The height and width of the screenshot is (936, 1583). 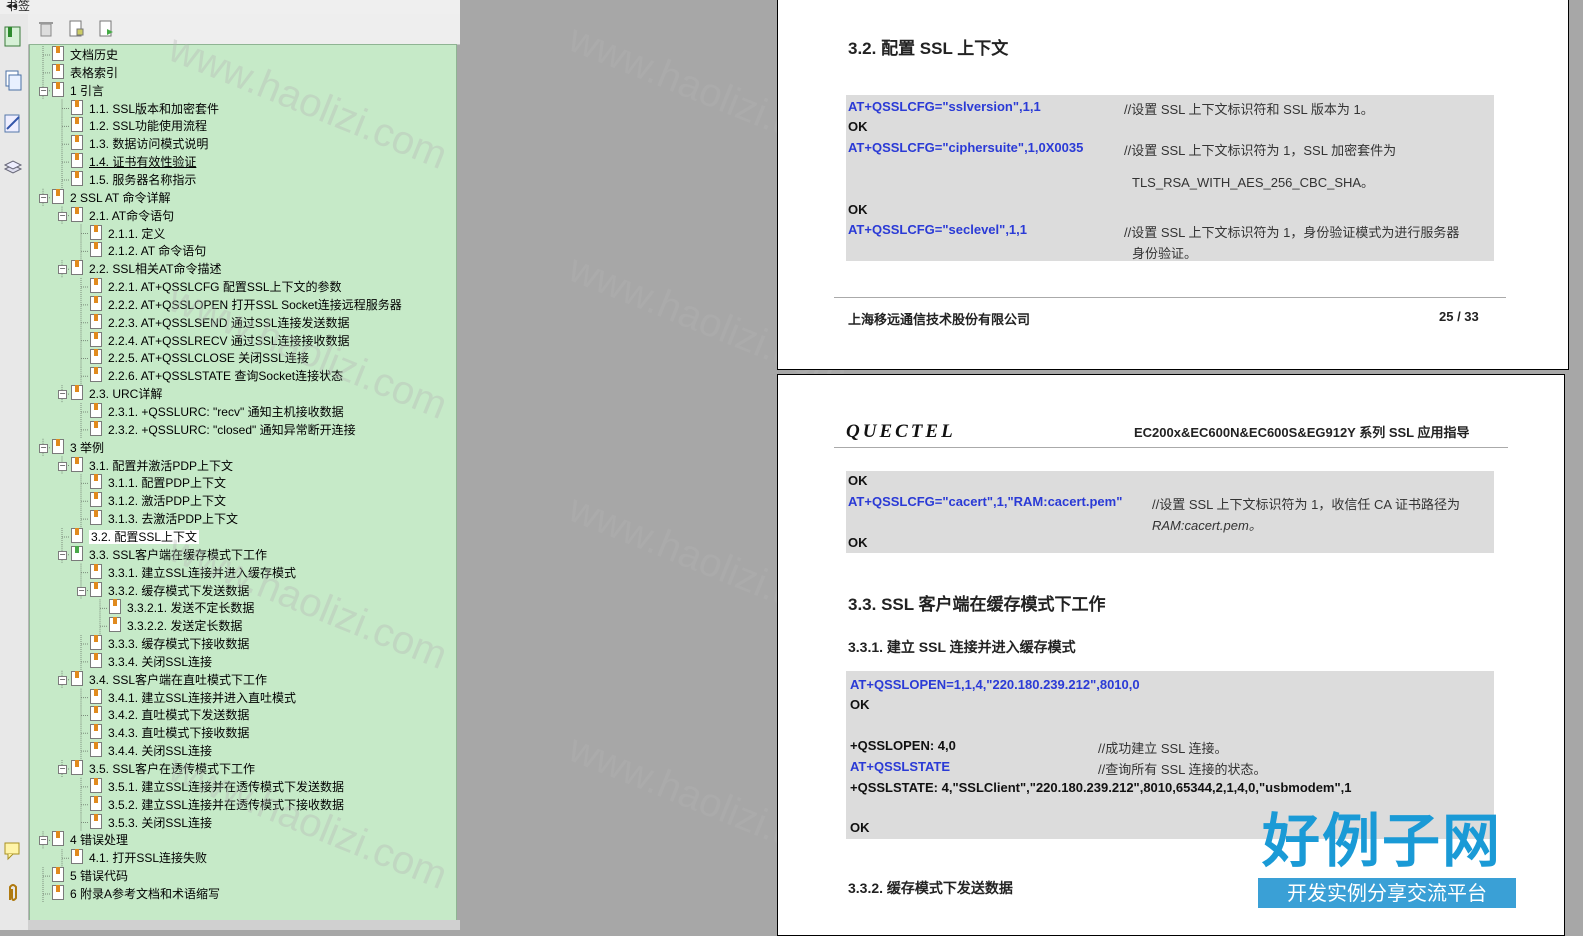 I want to click on bookmark-label: 3 举例, so click(x=87, y=447).